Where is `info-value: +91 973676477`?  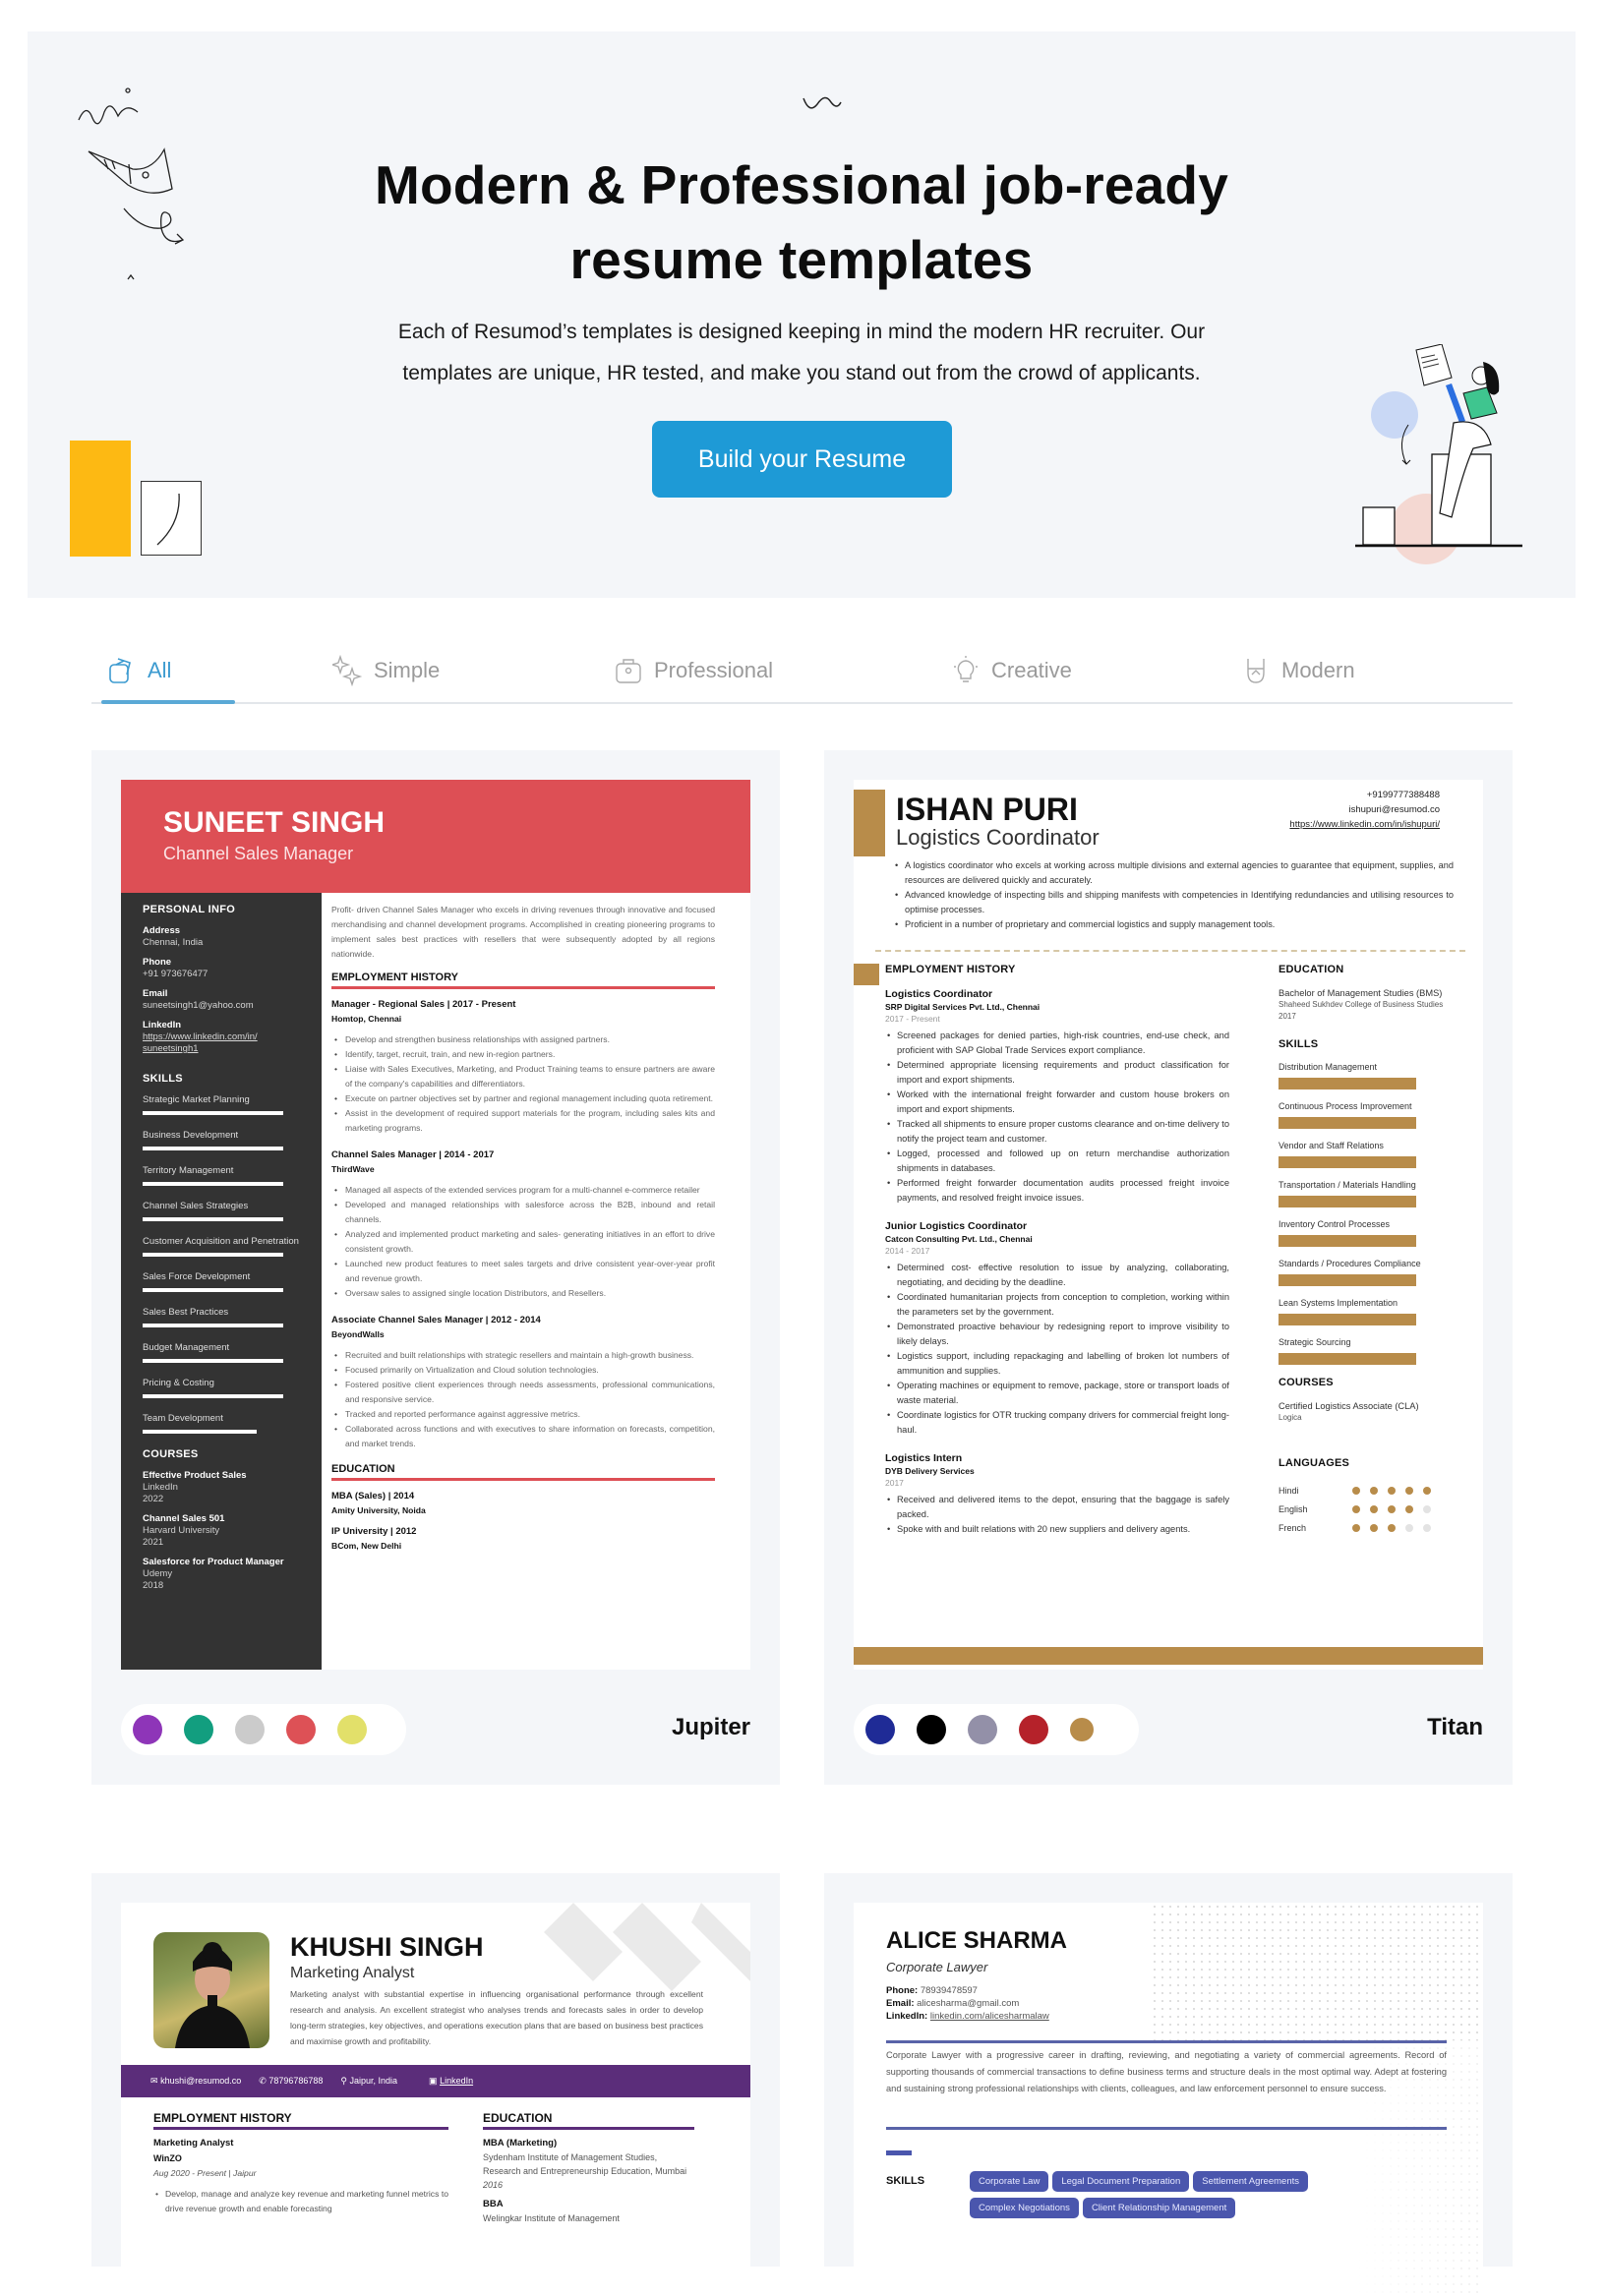 info-value: +91 973676477 is located at coordinates (175, 974).